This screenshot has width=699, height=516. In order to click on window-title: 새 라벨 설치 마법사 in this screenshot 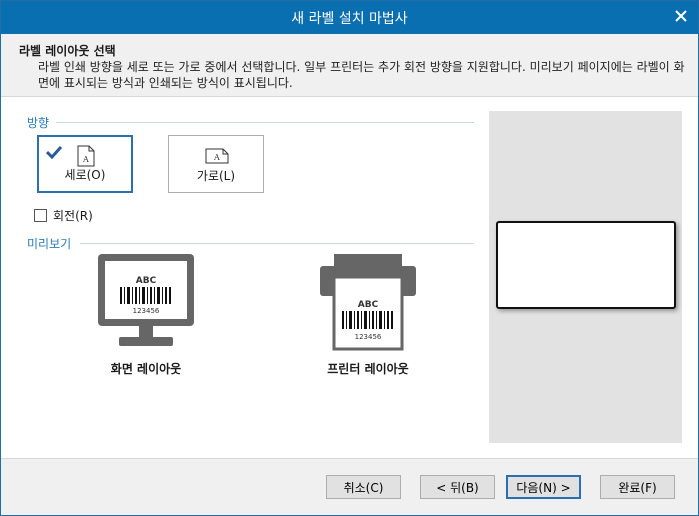, I will do `click(349, 19)`.